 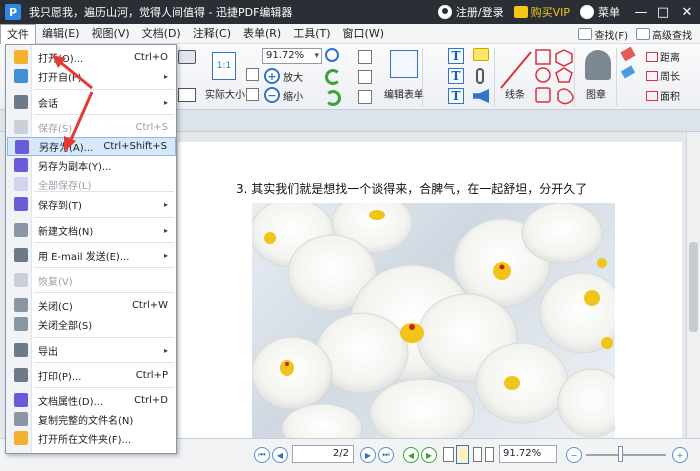 I want to click on file-menu-item-new-document: 新建文档(N) ▸, so click(x=91, y=230).